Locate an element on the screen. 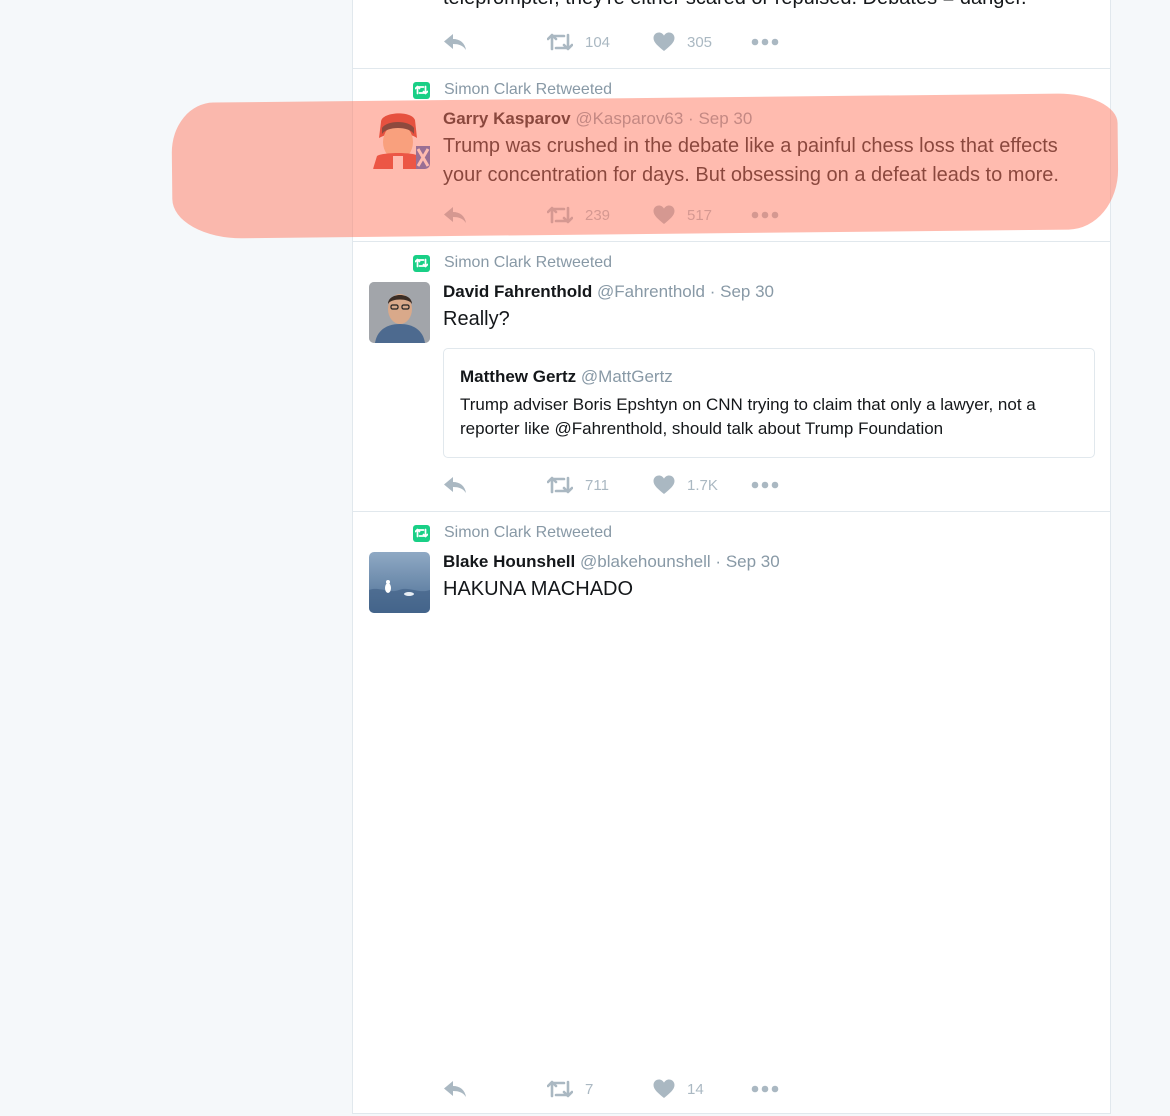 The height and width of the screenshot is (1116, 1170). quoted-tweet-header: Matthew Gertz @MattGertz is located at coordinates (566, 377).